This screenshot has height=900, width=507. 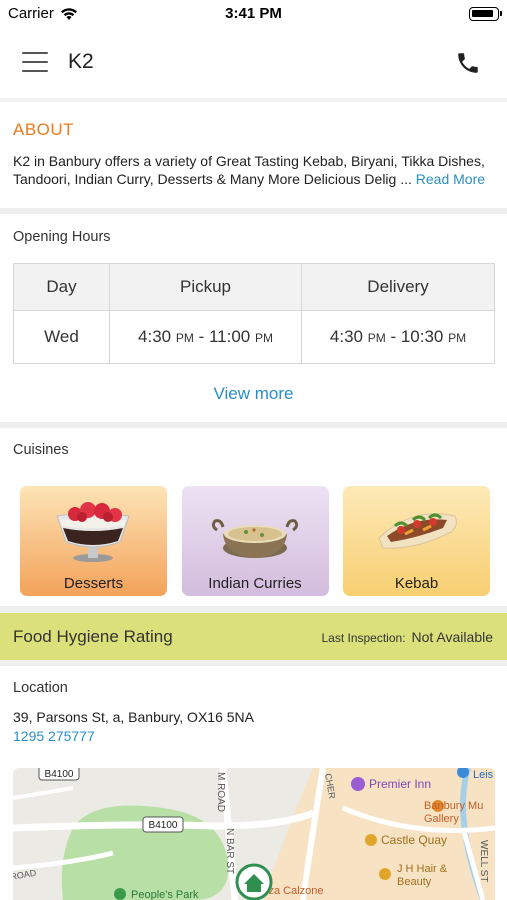 I want to click on hamburger-menu-icon, so click(x=35, y=62).